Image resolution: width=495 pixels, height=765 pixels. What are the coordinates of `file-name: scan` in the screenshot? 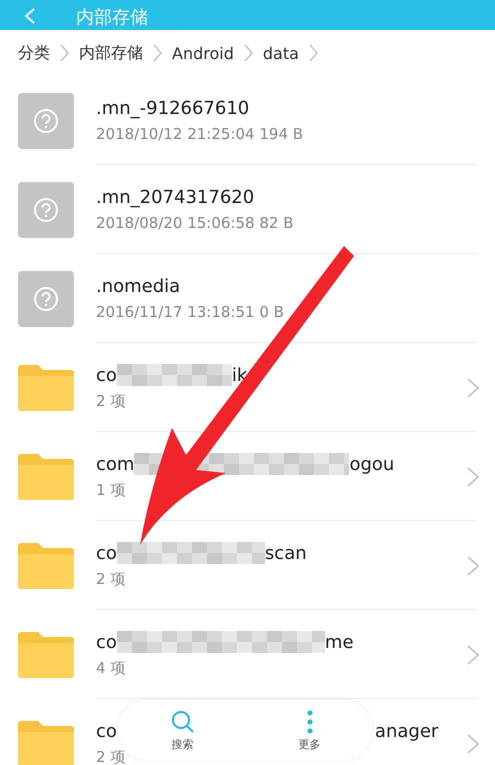 It's located at (285, 553).